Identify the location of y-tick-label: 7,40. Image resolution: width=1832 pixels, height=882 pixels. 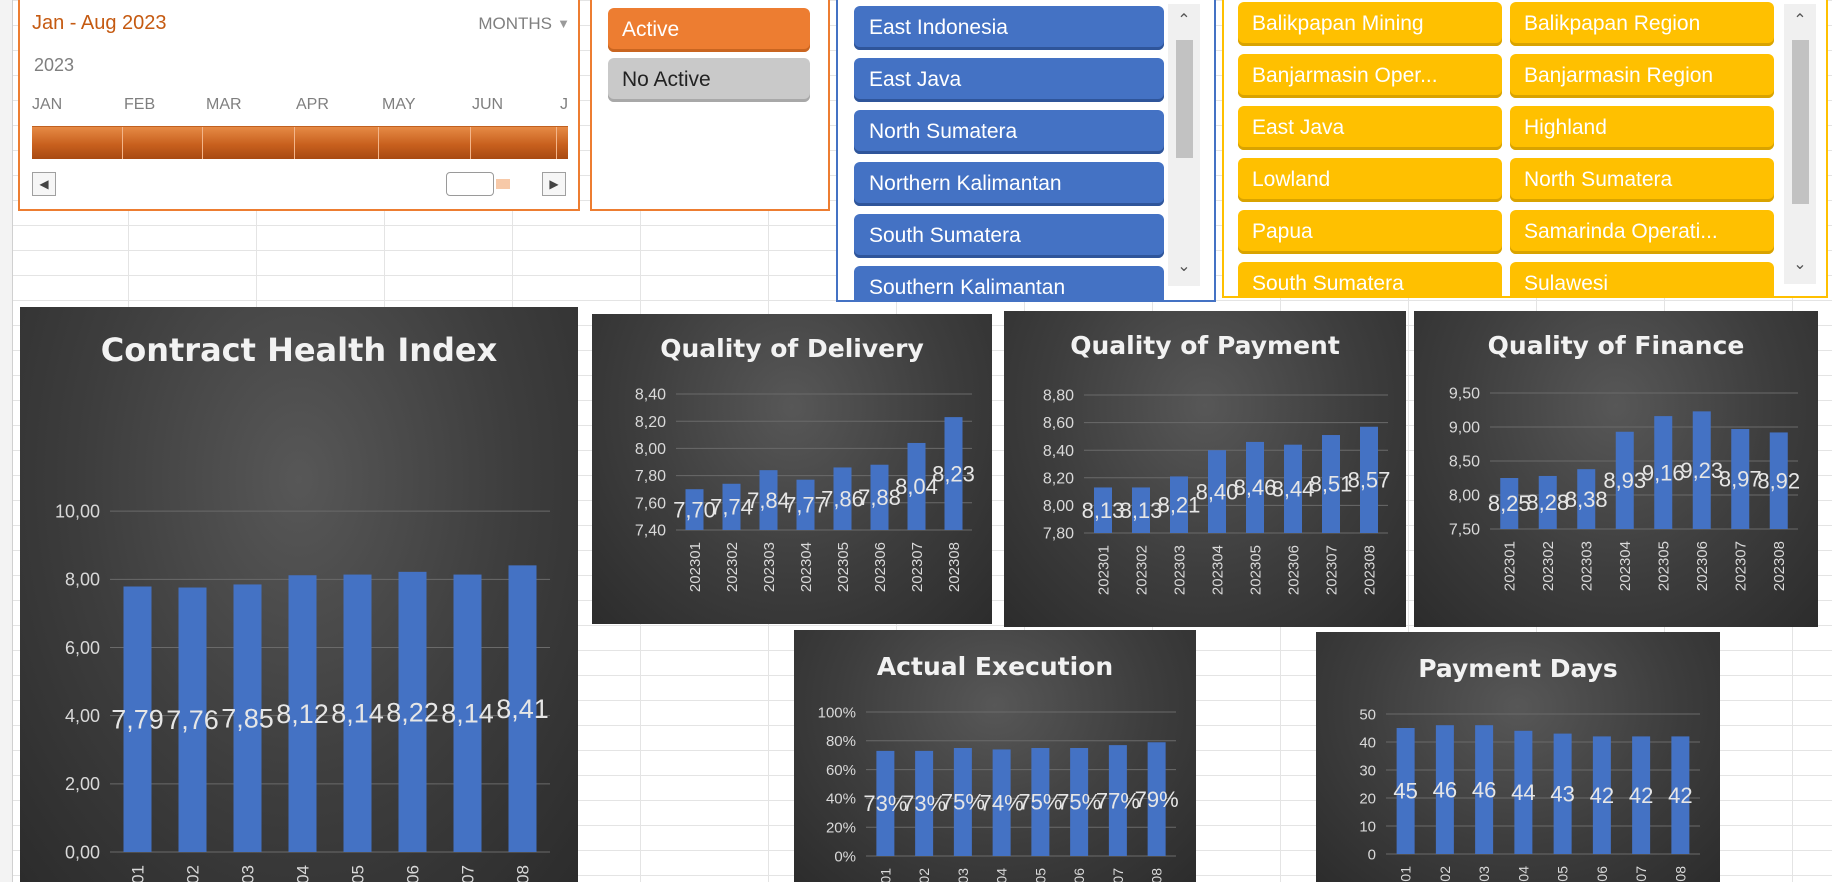
(650, 531).